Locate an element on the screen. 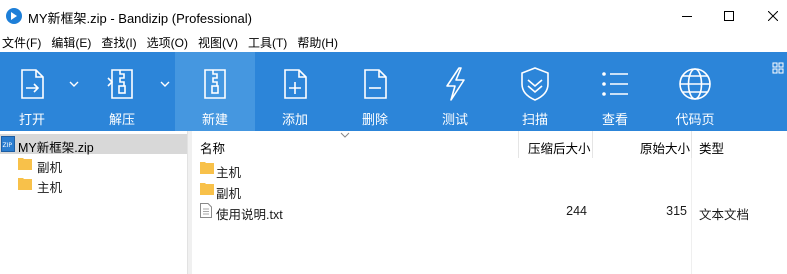 Image resolution: width=787 pixels, height=274 pixels. menu-view: 视图(V) is located at coordinates (219, 42).